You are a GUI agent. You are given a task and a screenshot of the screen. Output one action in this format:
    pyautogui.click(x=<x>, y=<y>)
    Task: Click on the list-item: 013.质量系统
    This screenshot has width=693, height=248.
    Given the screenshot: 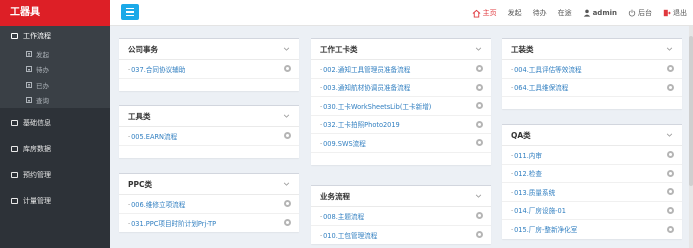 What is the action you would take?
    pyautogui.click(x=592, y=192)
    